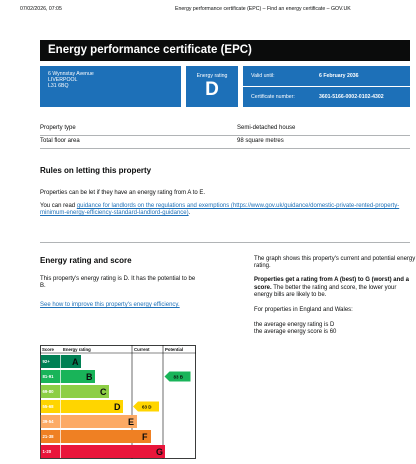 This screenshot has height=464, width=416. I want to click on band-range-label: 1-20, so click(47, 451).